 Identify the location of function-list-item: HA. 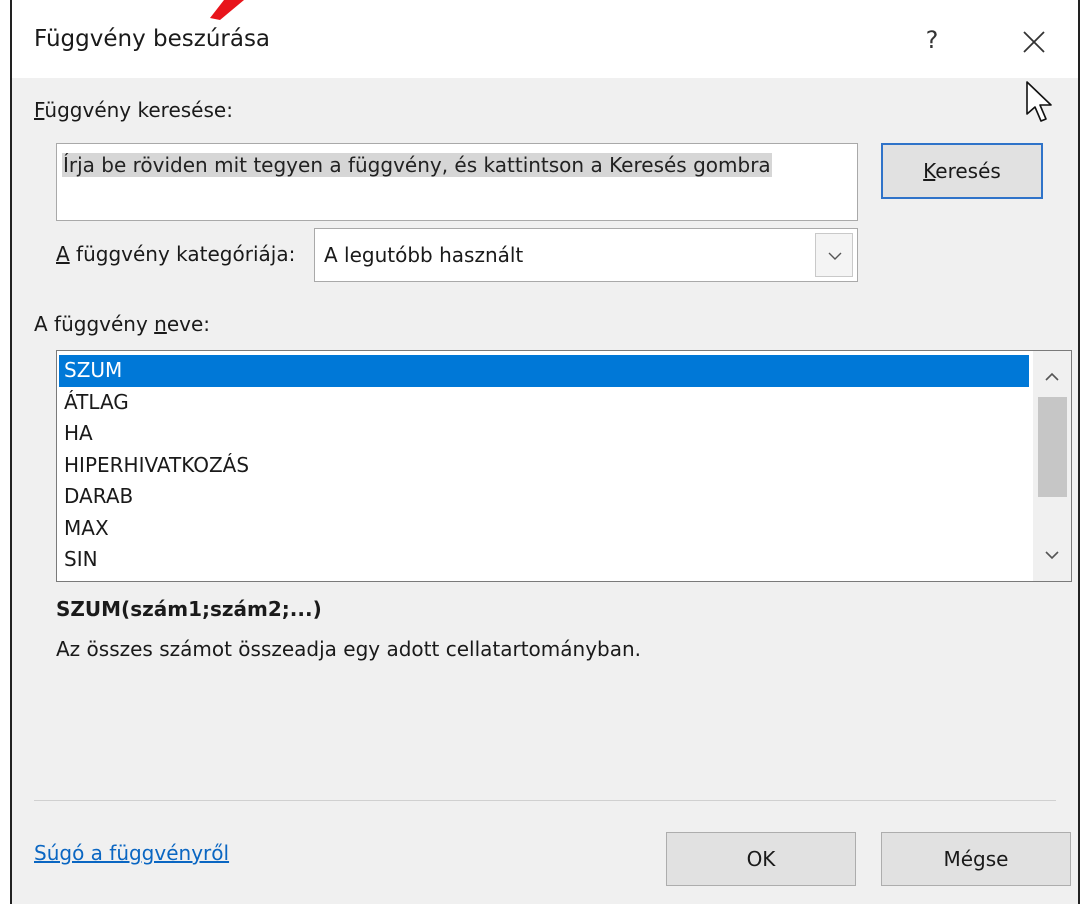
(544, 434).